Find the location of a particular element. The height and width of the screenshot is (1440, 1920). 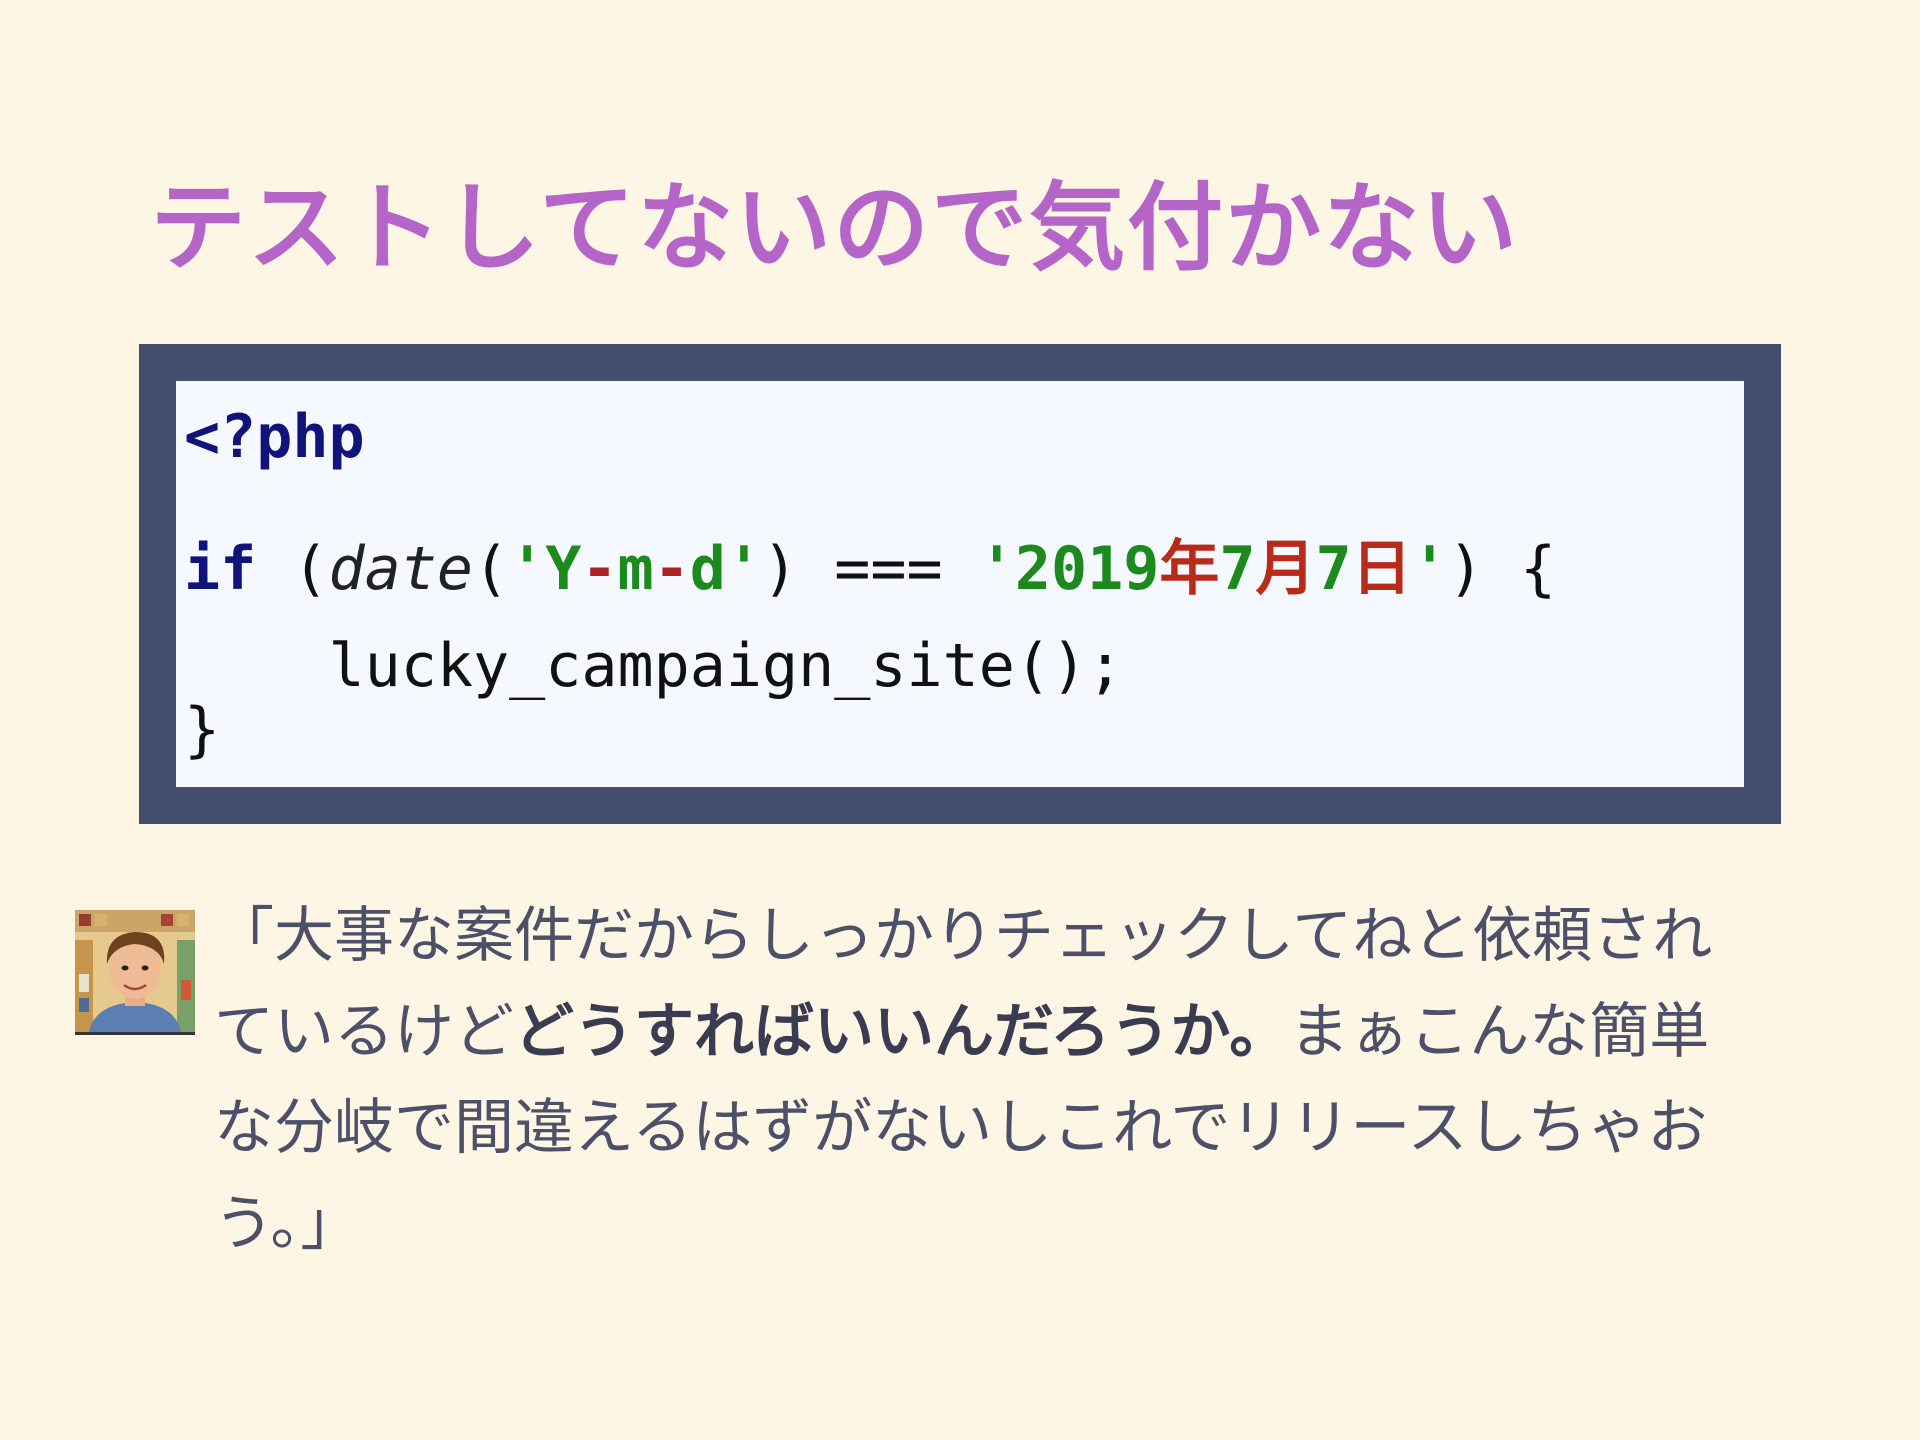

avatar-photo-icon is located at coordinates (135, 971).